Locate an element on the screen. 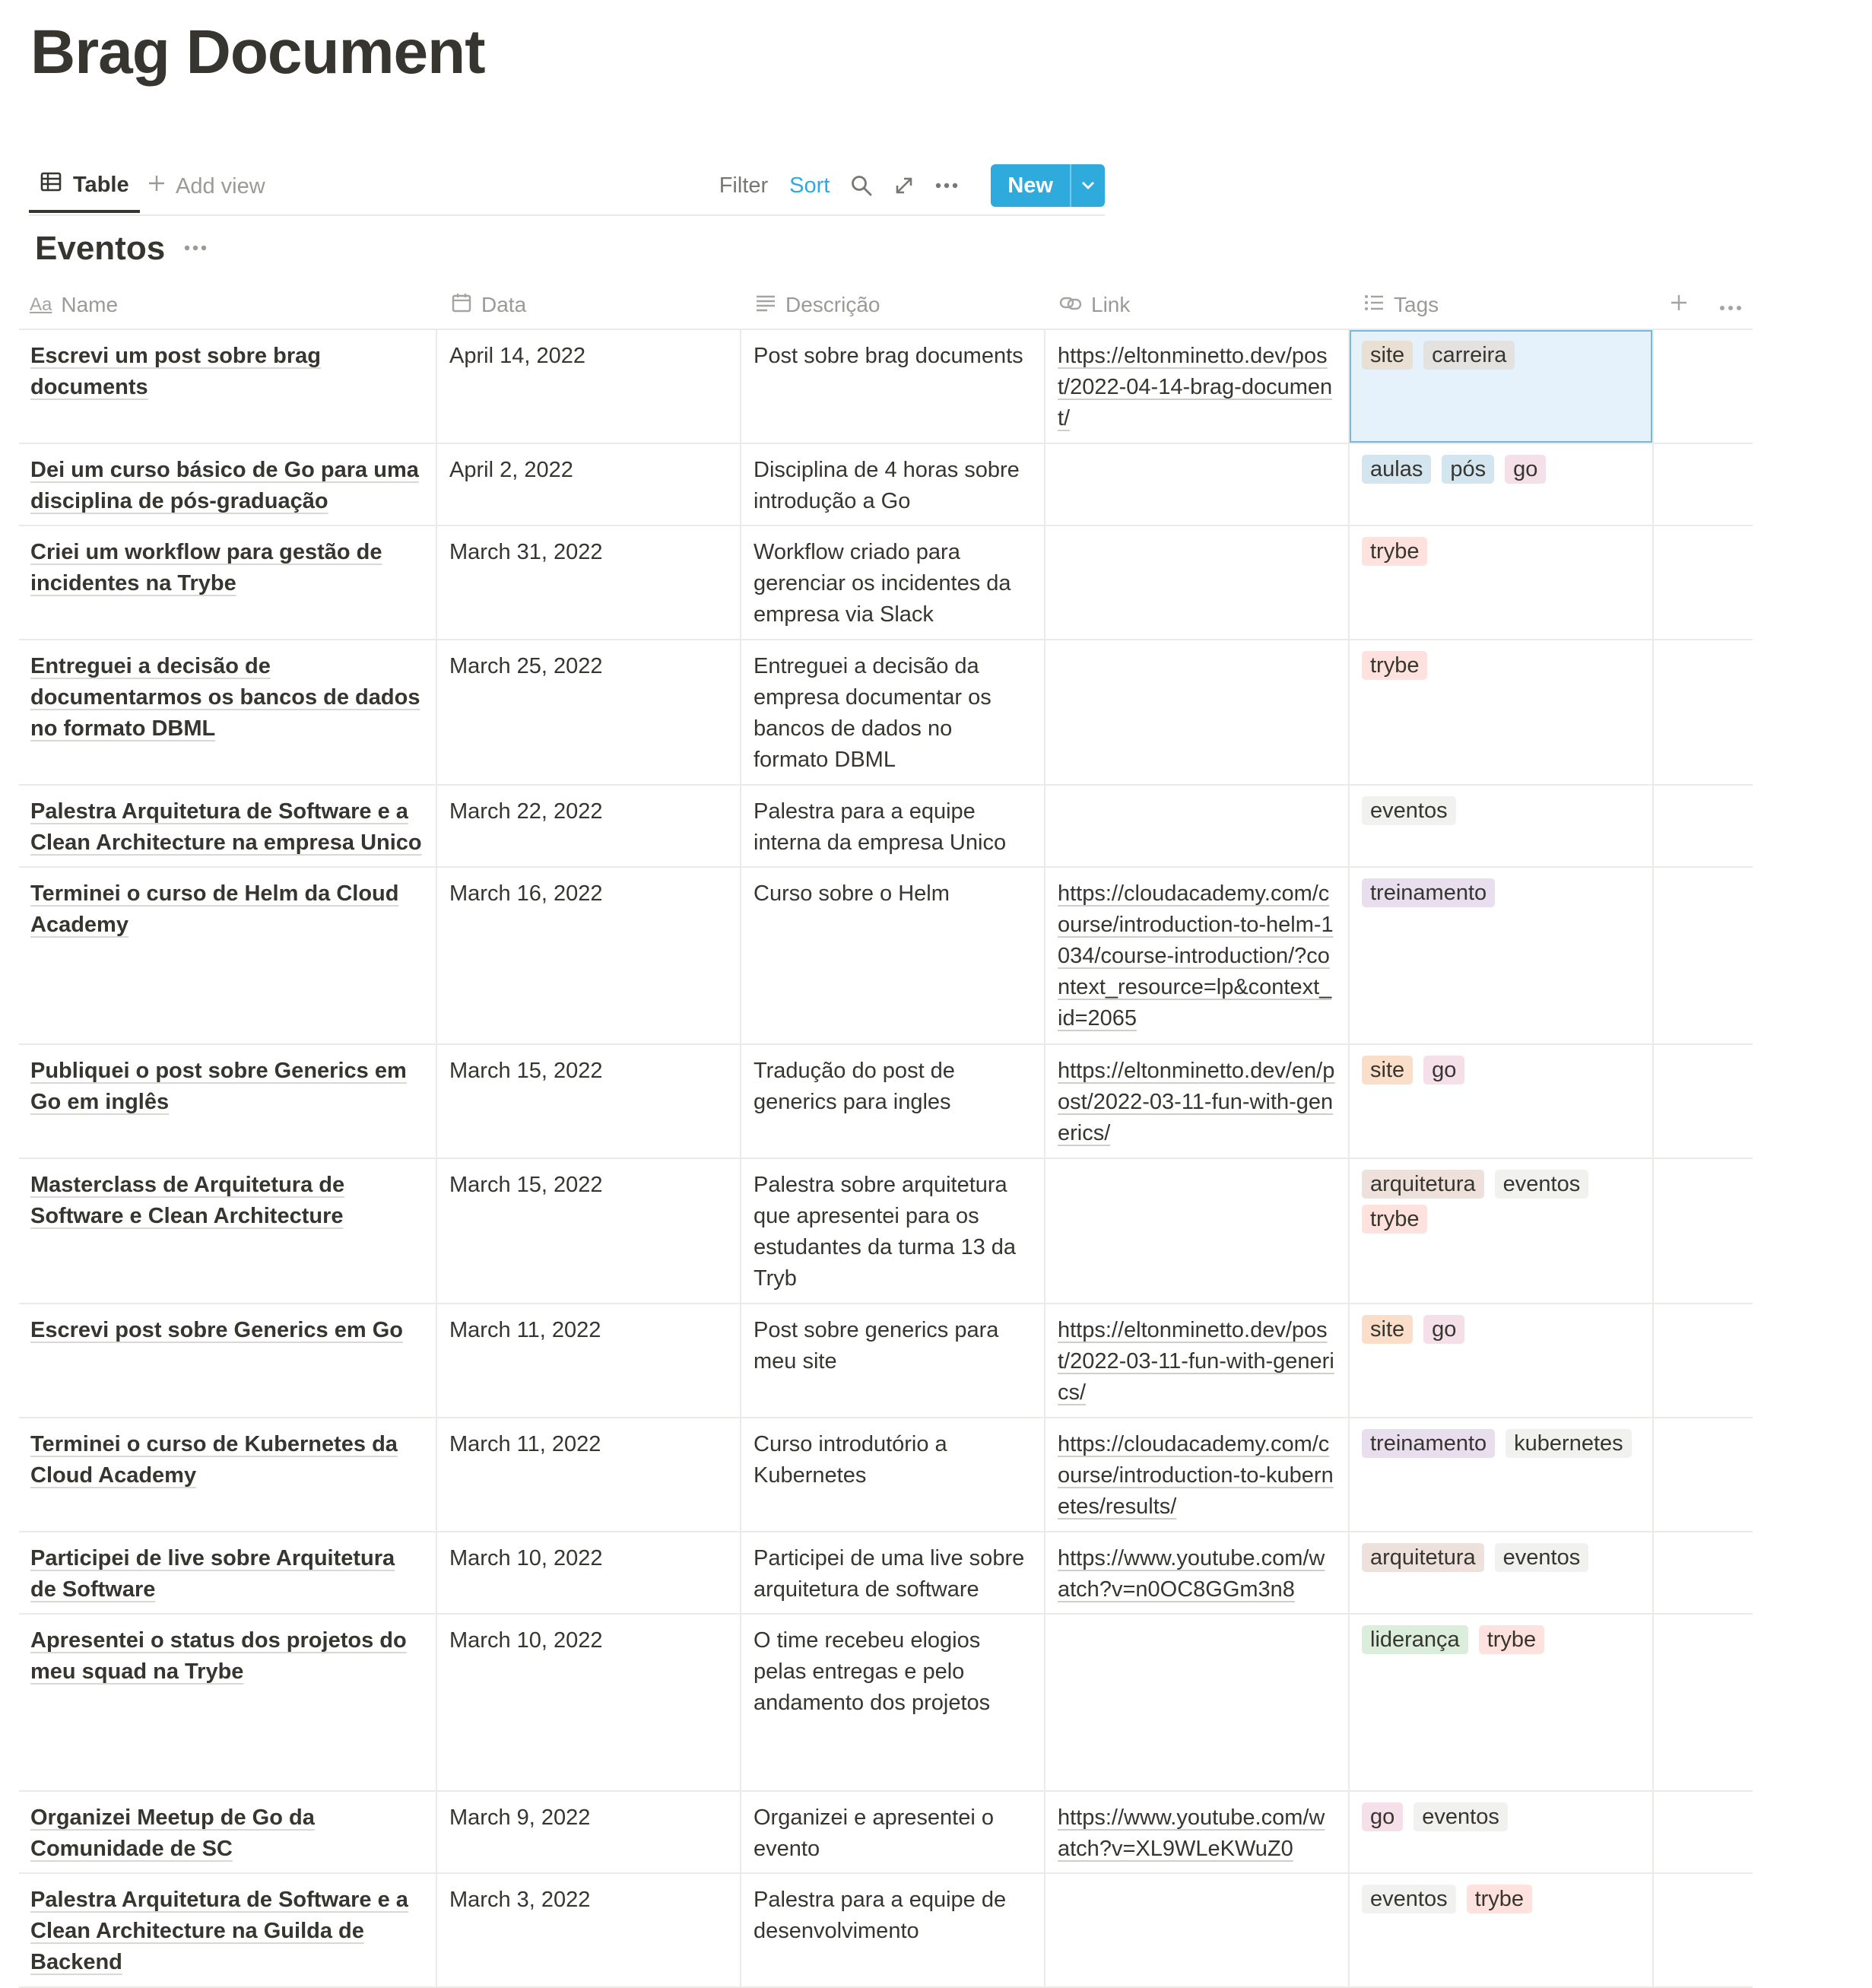 This screenshot has width=1872, height=1988. cell-tags: eventos trybe is located at coordinates (1502, 1930).